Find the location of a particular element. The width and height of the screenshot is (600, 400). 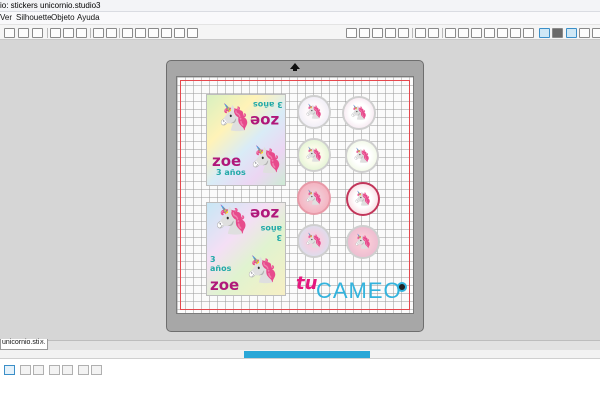

trace-icon is located at coordinates (528, 33).